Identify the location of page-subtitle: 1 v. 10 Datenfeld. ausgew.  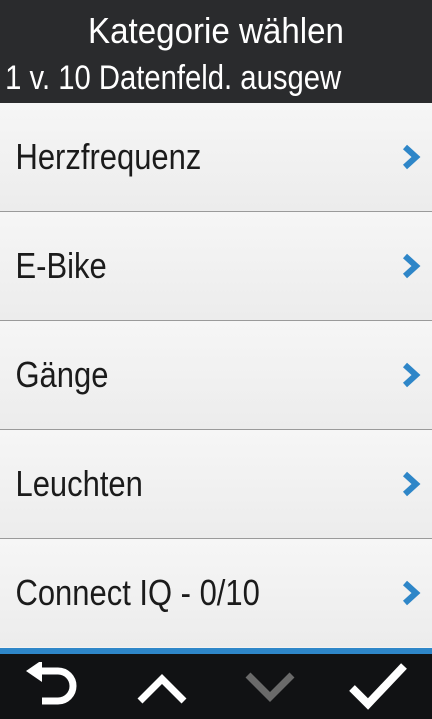
(173, 78).